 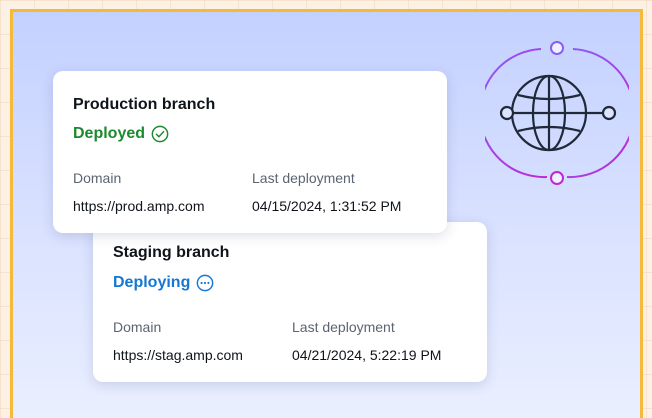 I want to click on staging-status: Deploying, so click(x=163, y=283).